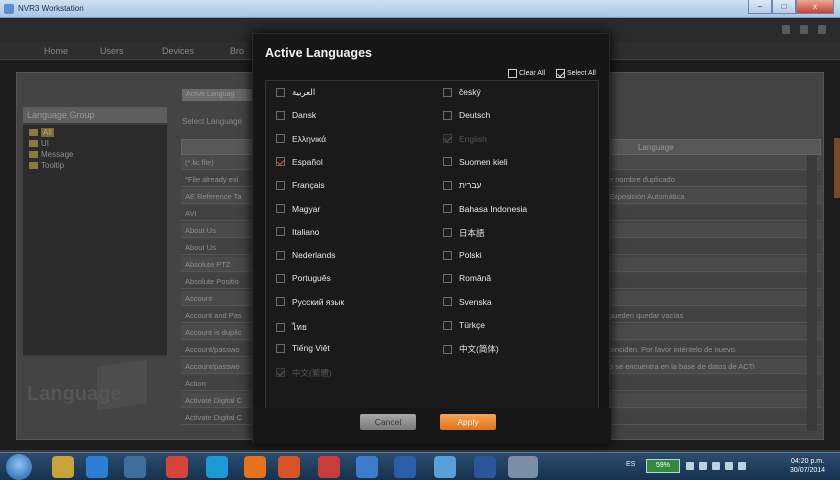 Image resolution: width=840 pixels, height=480 pixels. I want to click on language-option: العربية, so click(295, 92).